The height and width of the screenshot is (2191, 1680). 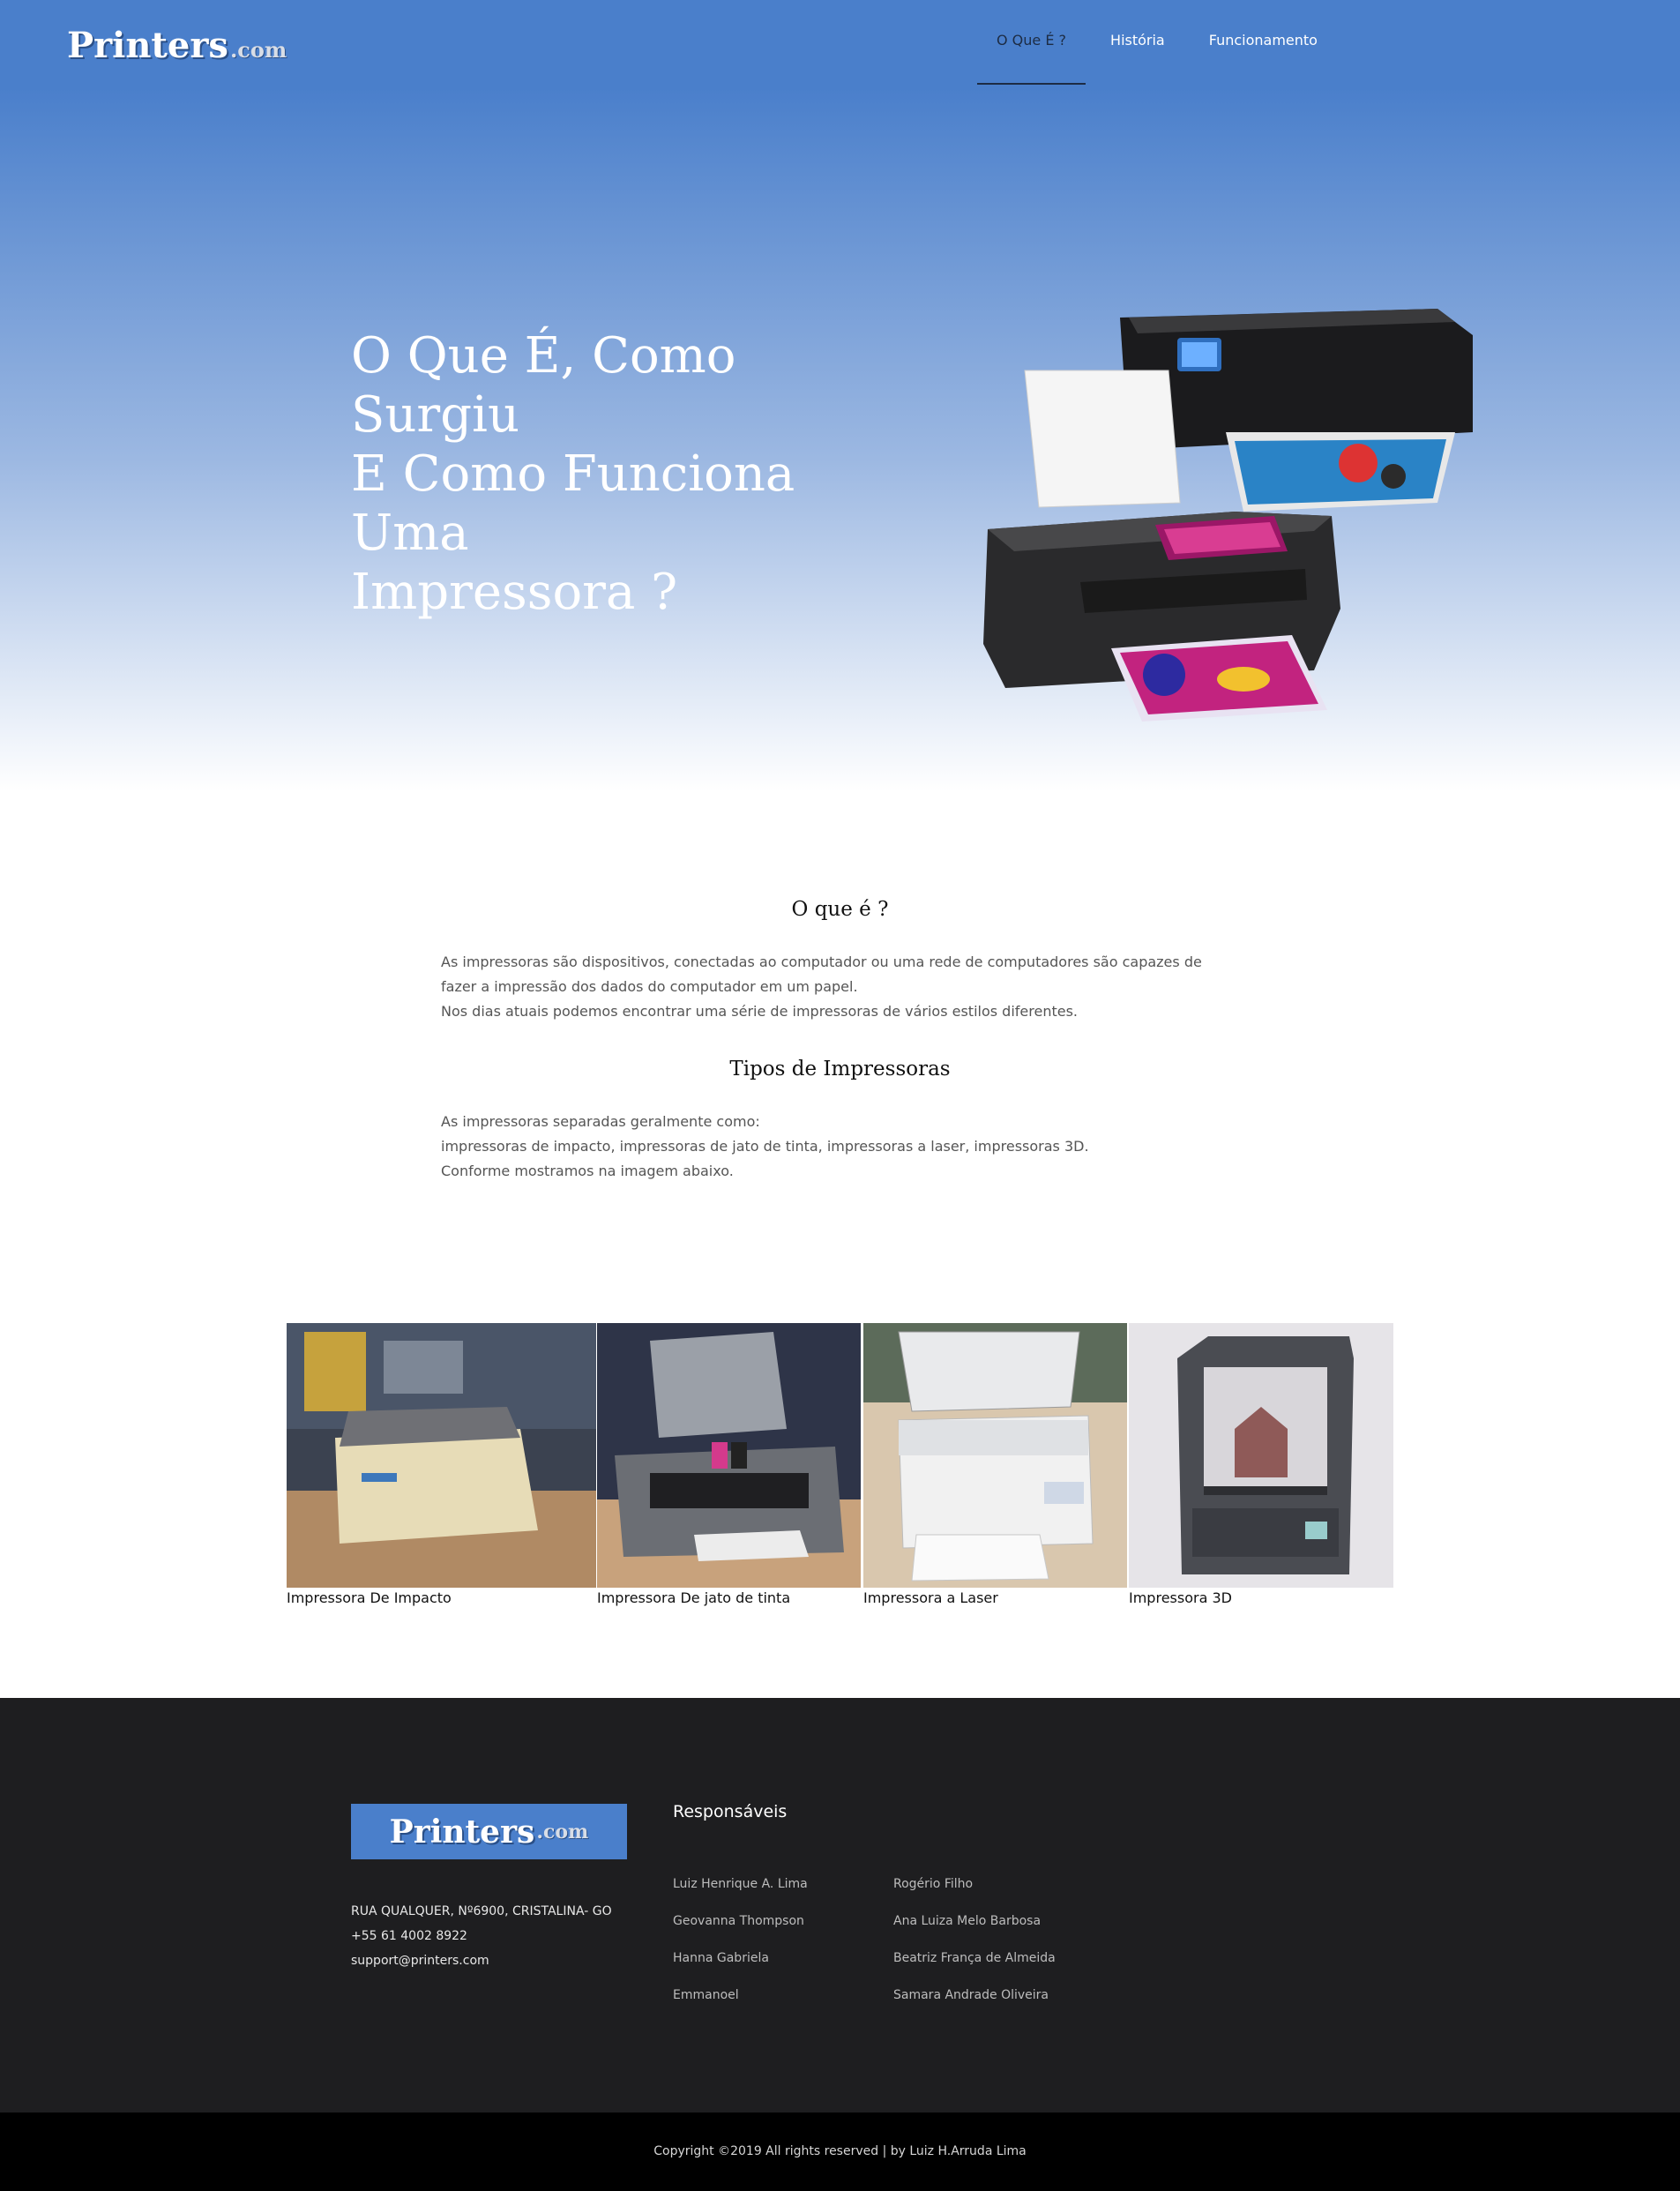 I want to click on team-member: Beatriz França de Almeida, so click(x=974, y=1958).